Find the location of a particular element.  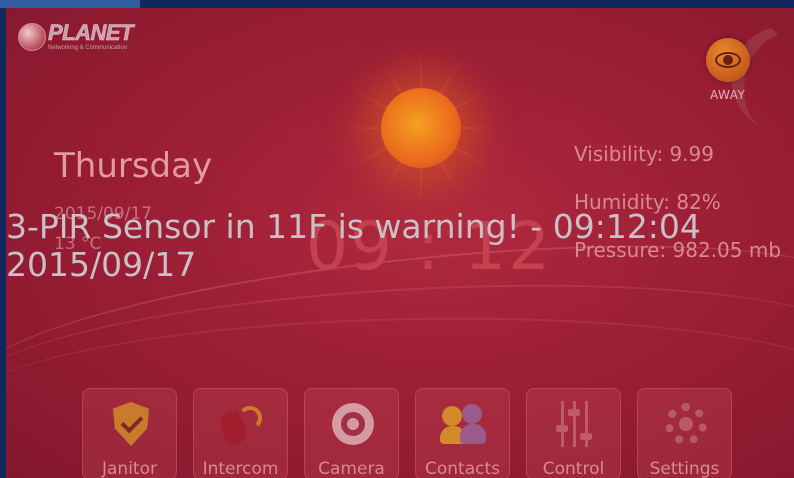

camera-button: Camera is located at coordinates (351, 433).